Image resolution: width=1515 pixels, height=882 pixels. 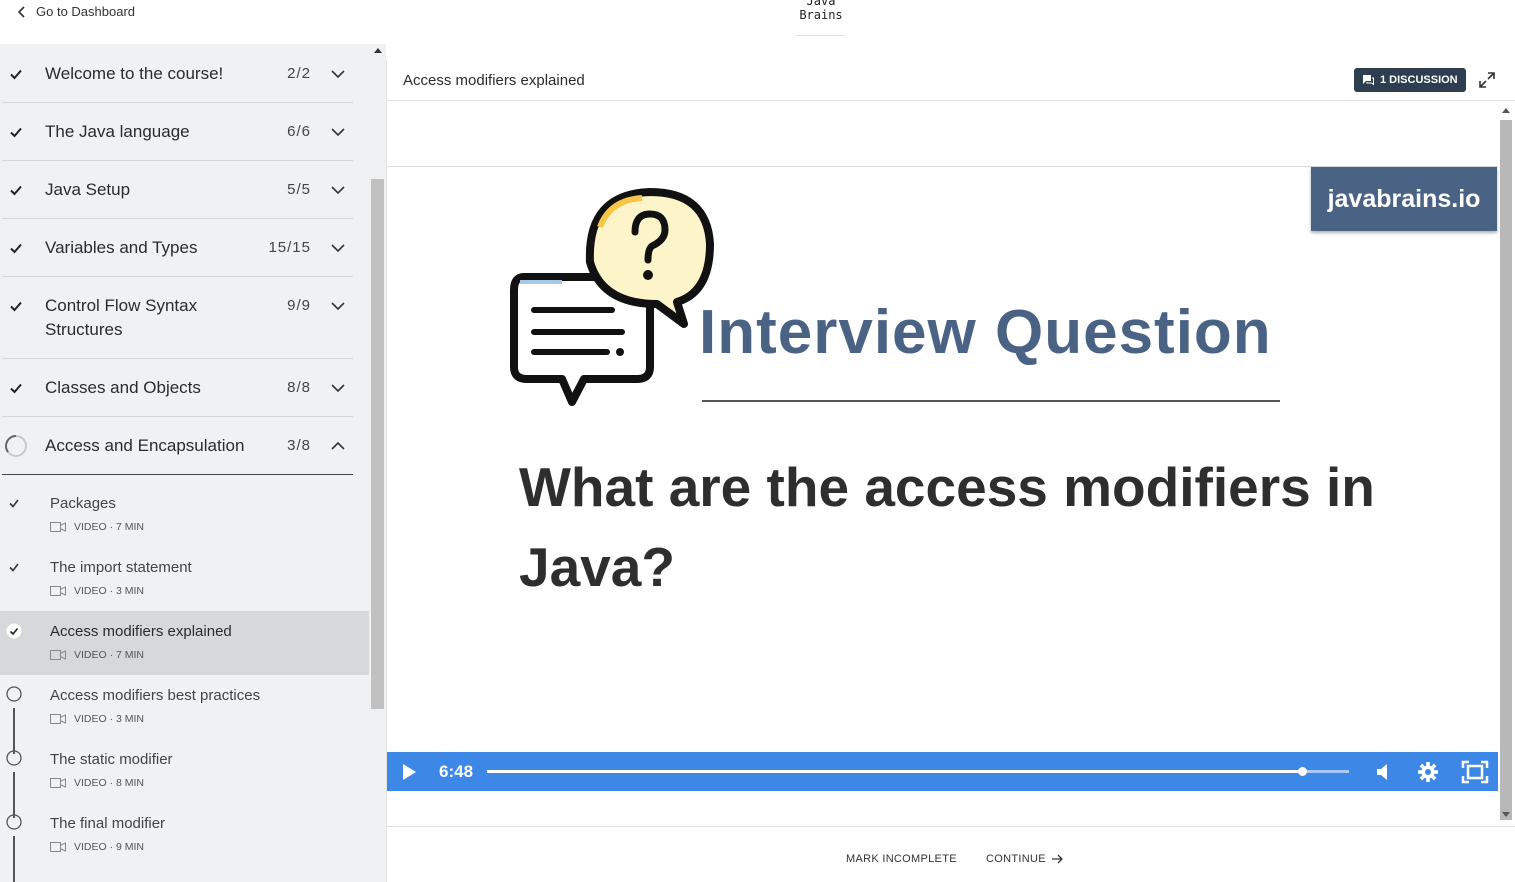 I want to click on section-count: 9/9, so click(x=299, y=305).